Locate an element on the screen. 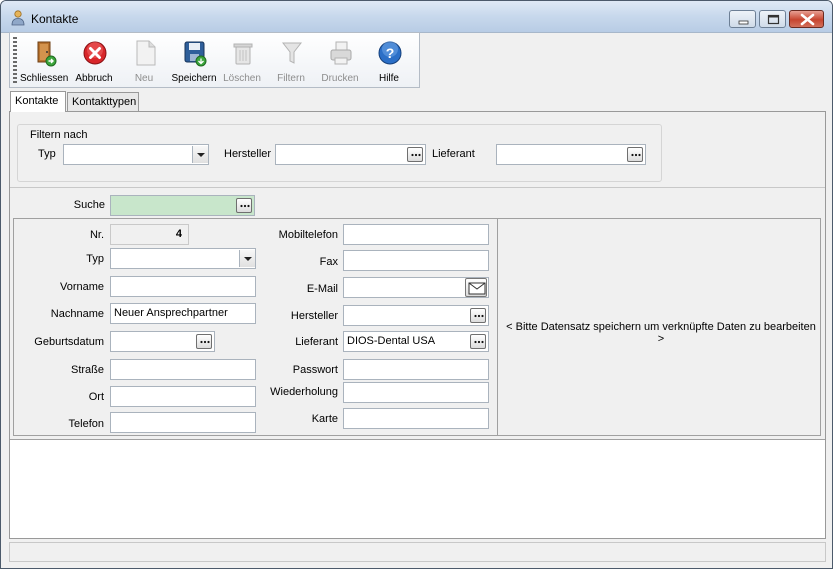 Image resolution: width=833 pixels, height=569 pixels. save-disk-icon is located at coordinates (195, 53).